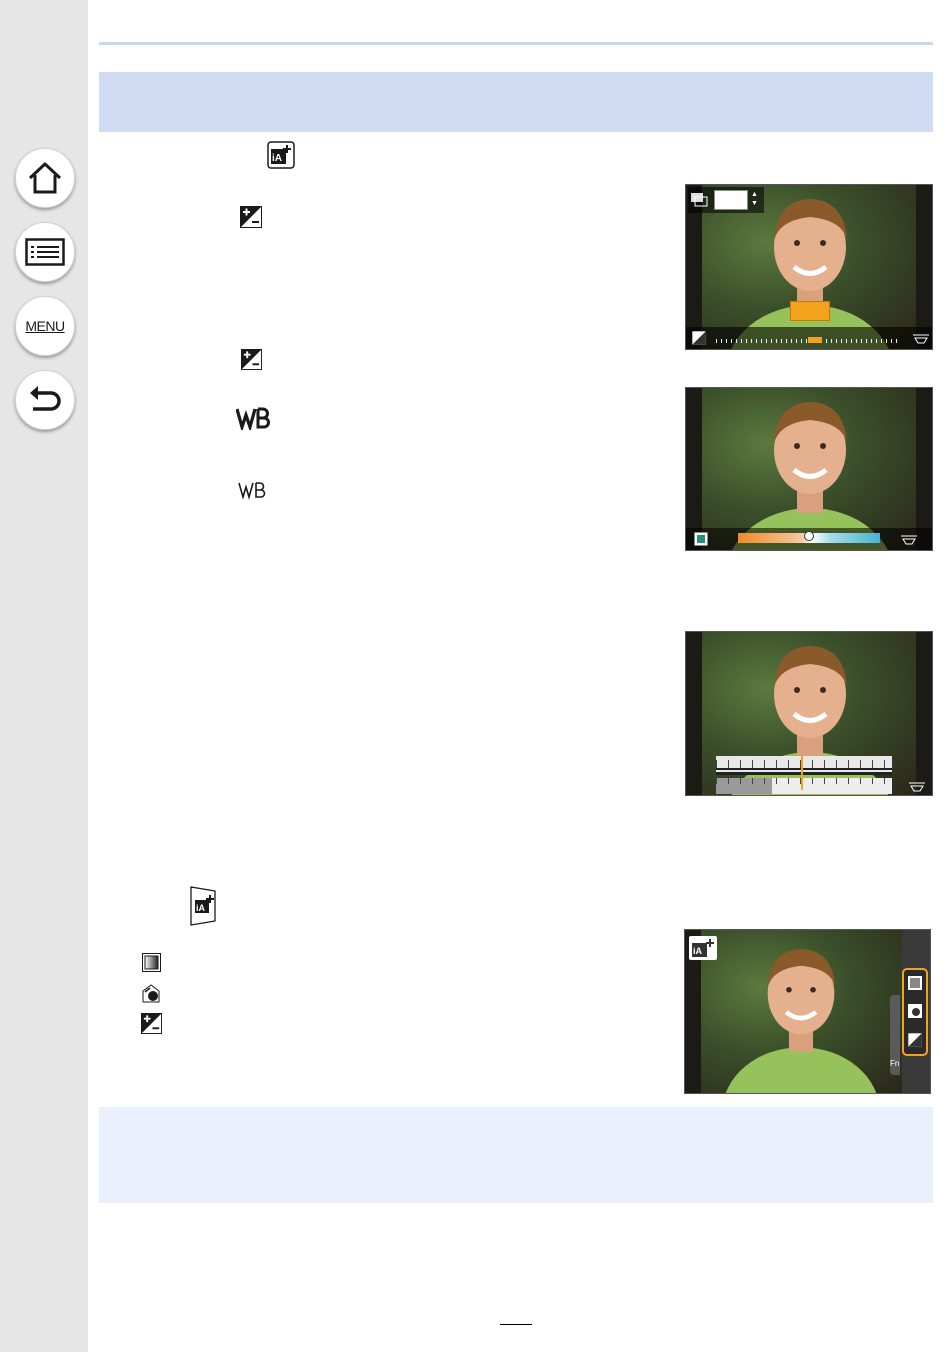 The image size is (950, 1352). I want to click on white-balance-outline-icon, so click(252, 492).